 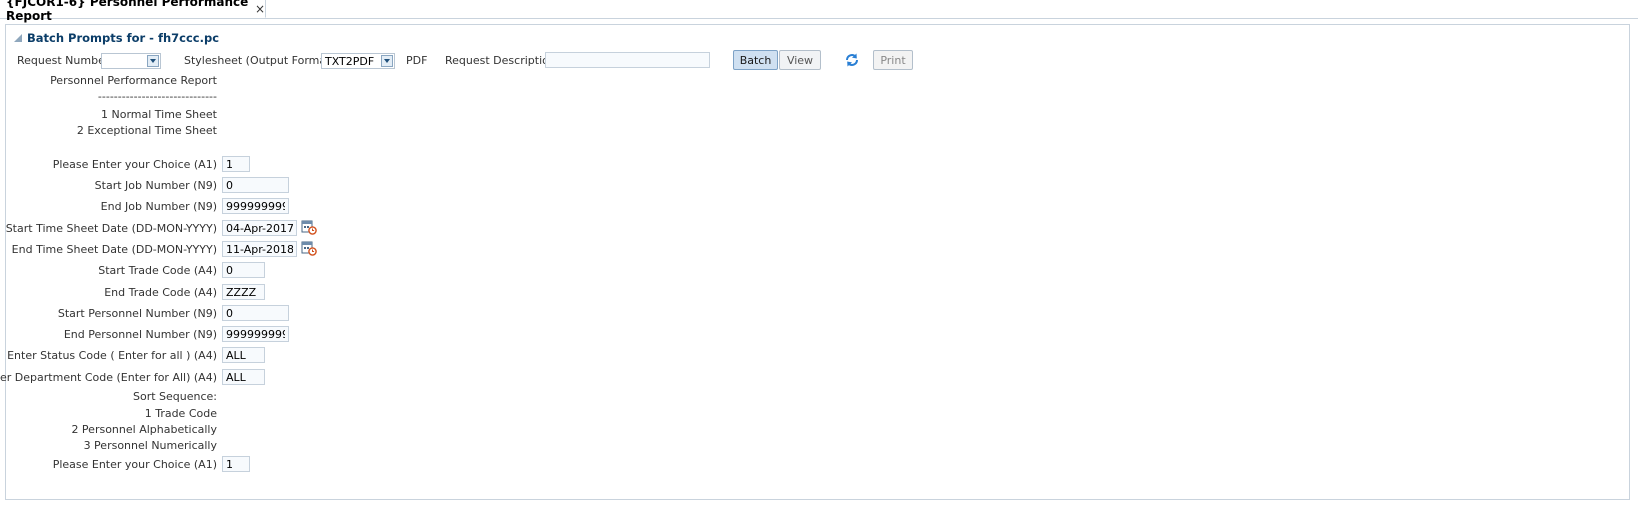 I want to click on choice2-input, so click(x=236, y=464).